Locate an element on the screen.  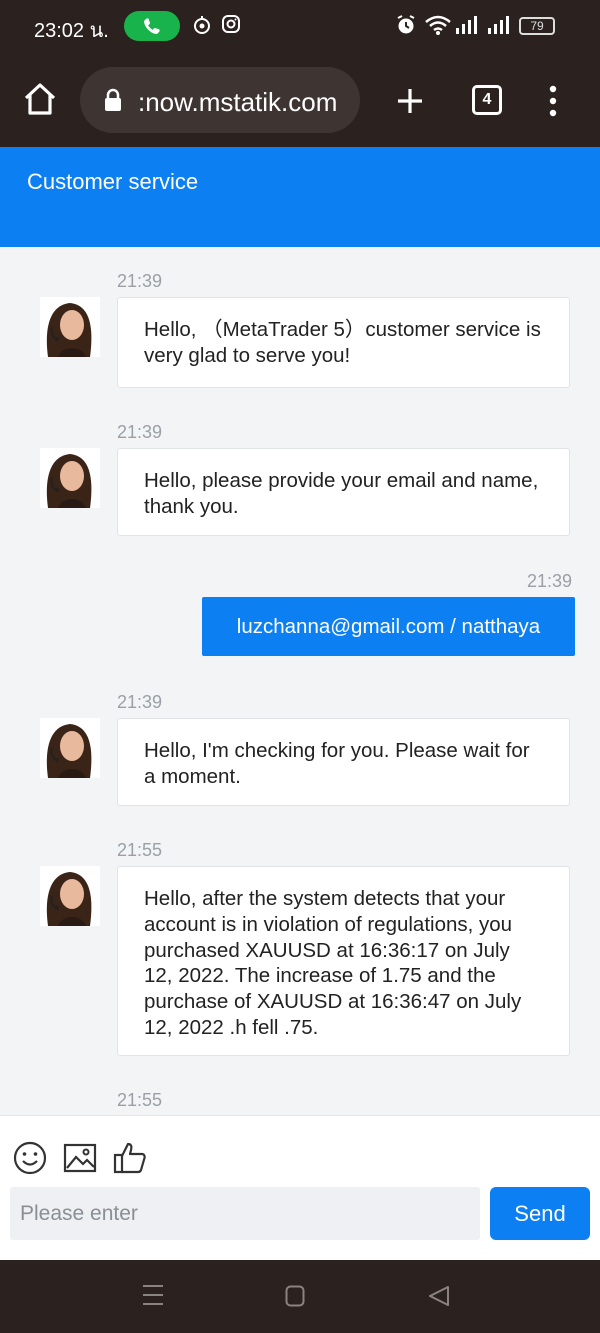
status-bar: 23:02 น. 79 is located at coordinates (300, 26).